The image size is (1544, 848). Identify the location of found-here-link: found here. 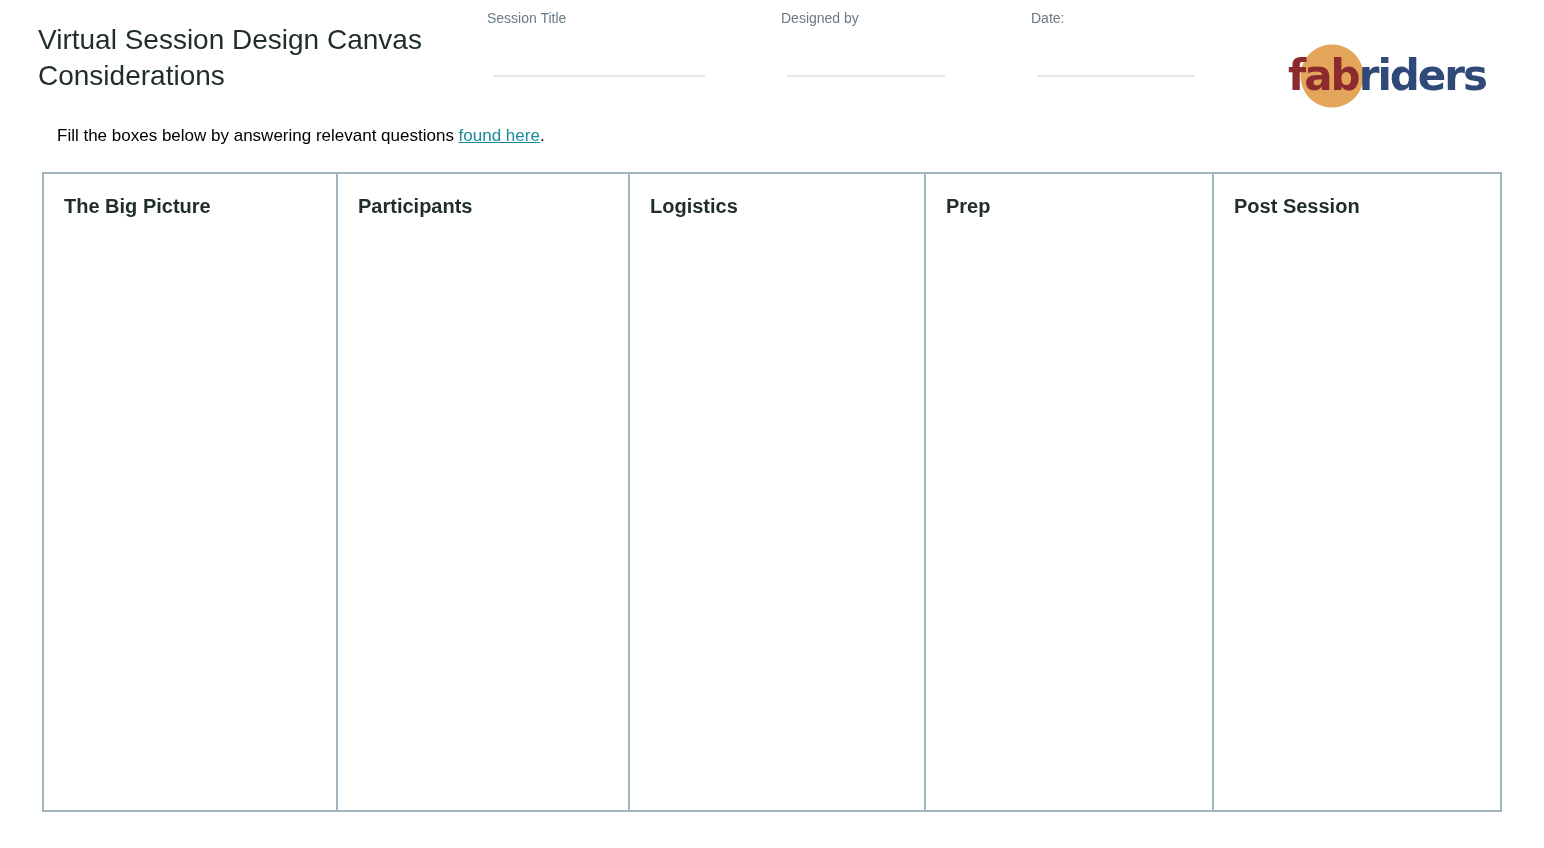
(499, 135).